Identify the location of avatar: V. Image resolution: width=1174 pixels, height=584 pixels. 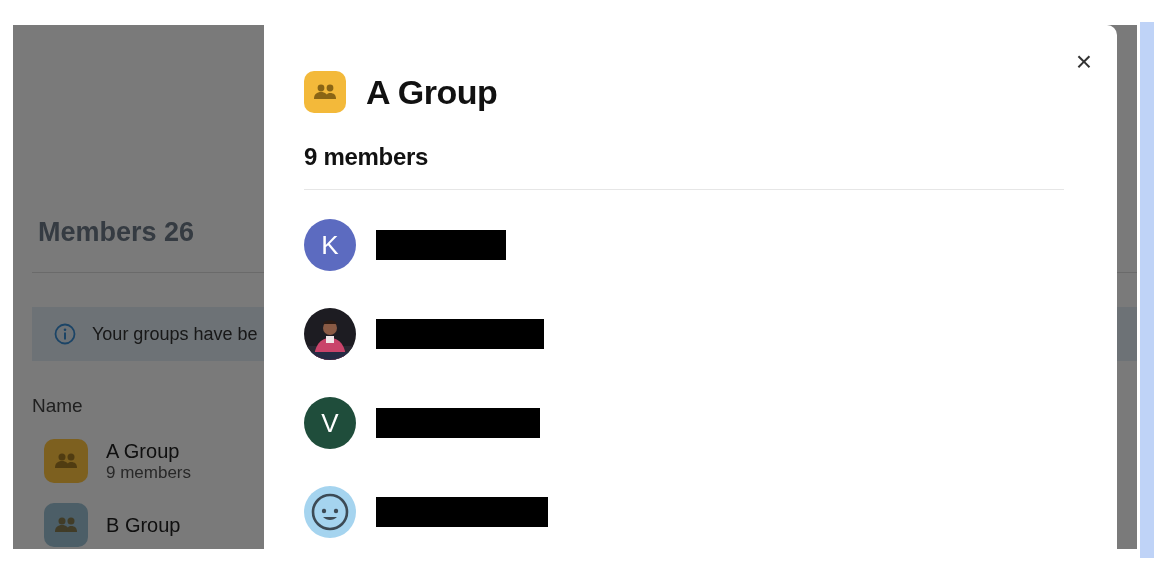
(330, 423).